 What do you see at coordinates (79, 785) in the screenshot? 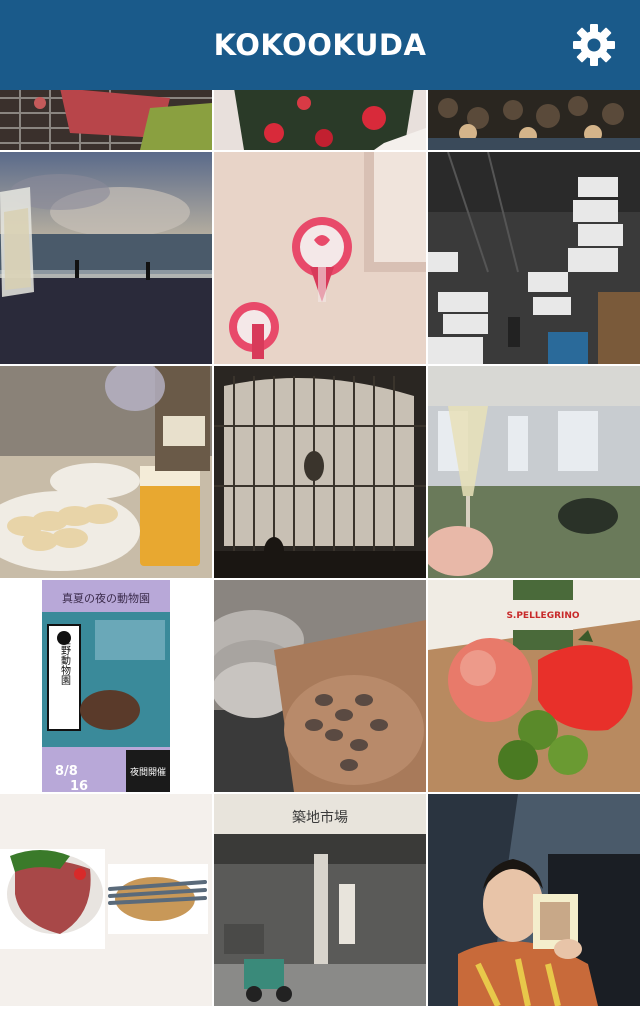
I see `poster-end-date: 16` at bounding box center [79, 785].